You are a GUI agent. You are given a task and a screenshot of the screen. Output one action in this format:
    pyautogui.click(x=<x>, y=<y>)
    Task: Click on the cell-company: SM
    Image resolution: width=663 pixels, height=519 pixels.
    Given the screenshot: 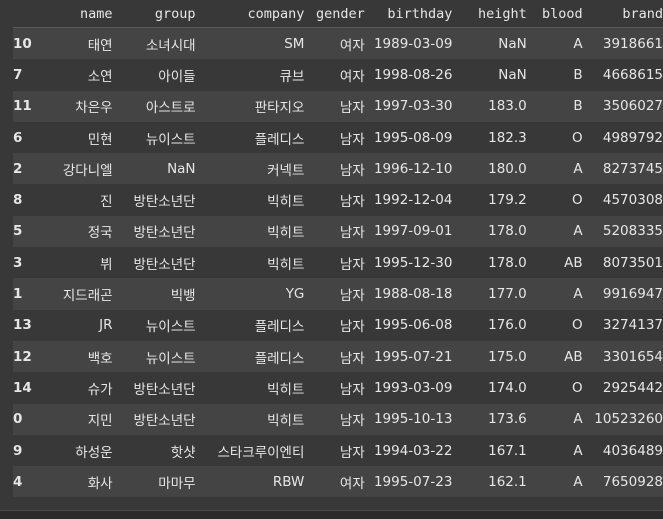 What is the action you would take?
    pyautogui.click(x=294, y=43)
    